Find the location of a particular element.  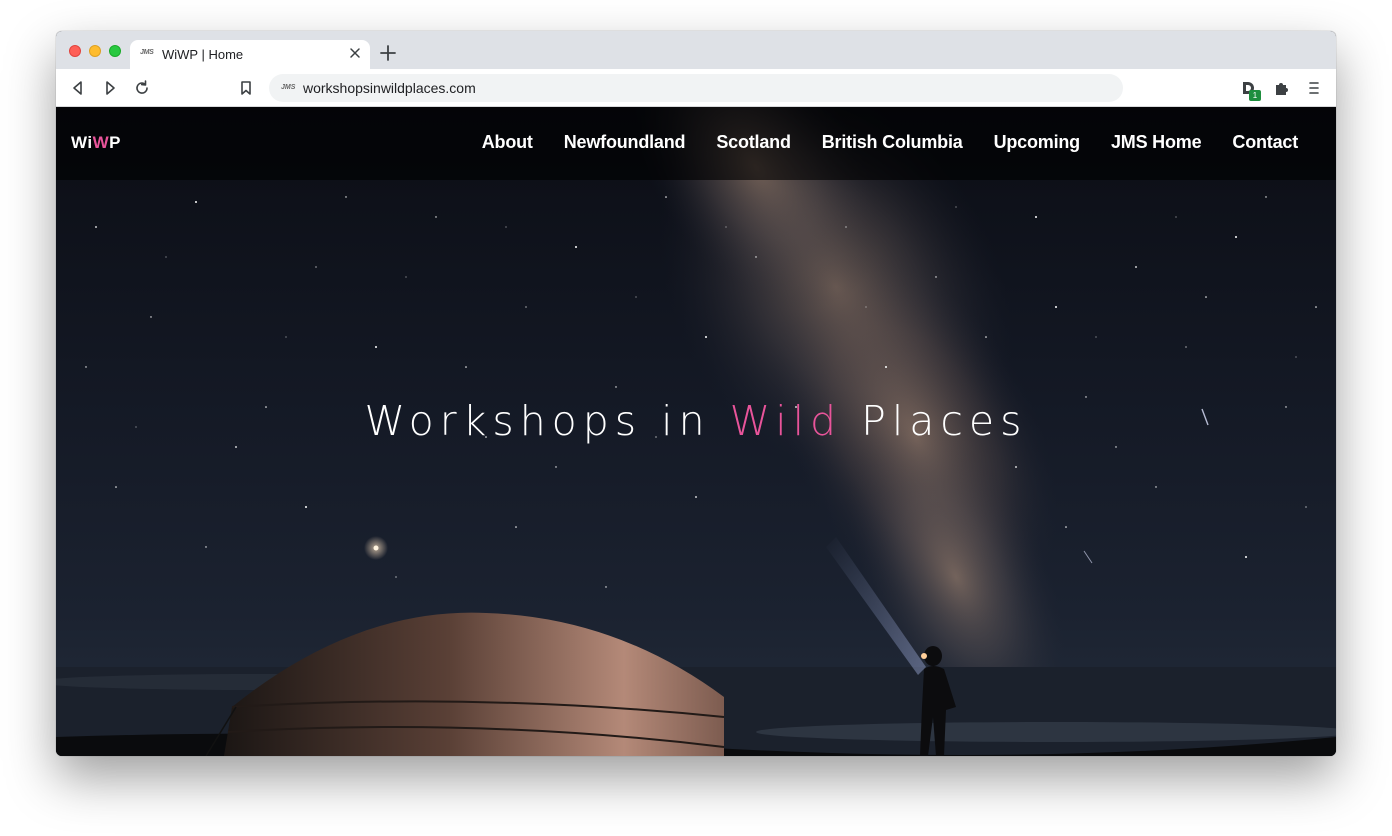

bookmark-icon is located at coordinates (246, 88).